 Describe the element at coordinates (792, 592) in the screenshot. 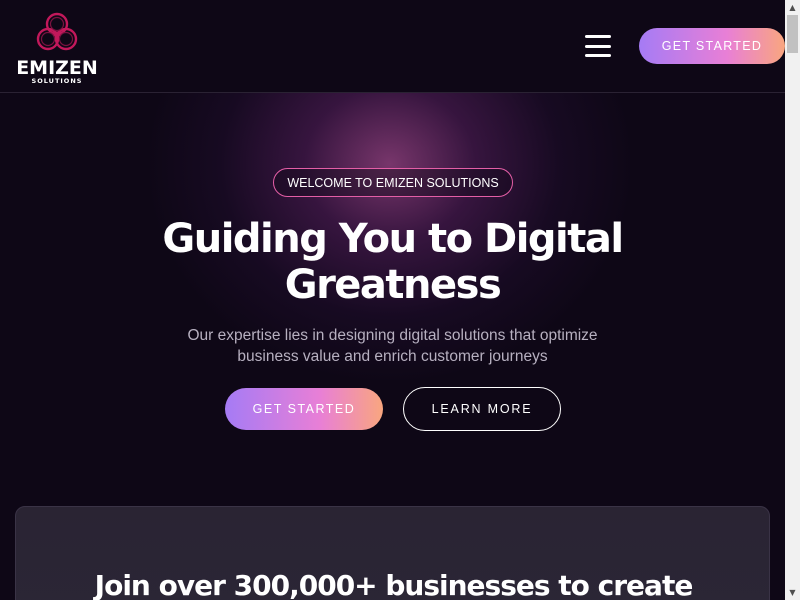

I see `scroll-down-arrow-icon: ▼` at that location.